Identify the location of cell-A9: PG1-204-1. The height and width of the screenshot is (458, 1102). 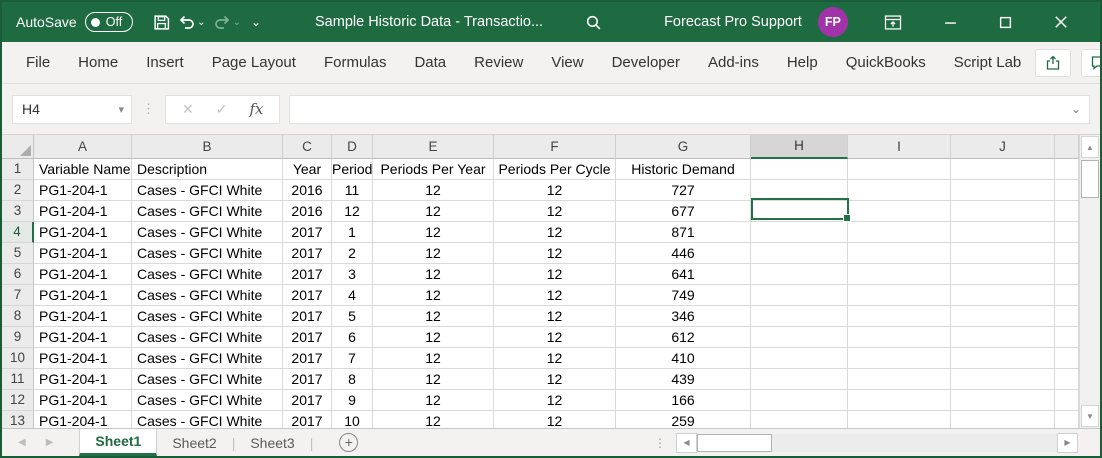
(83, 337).